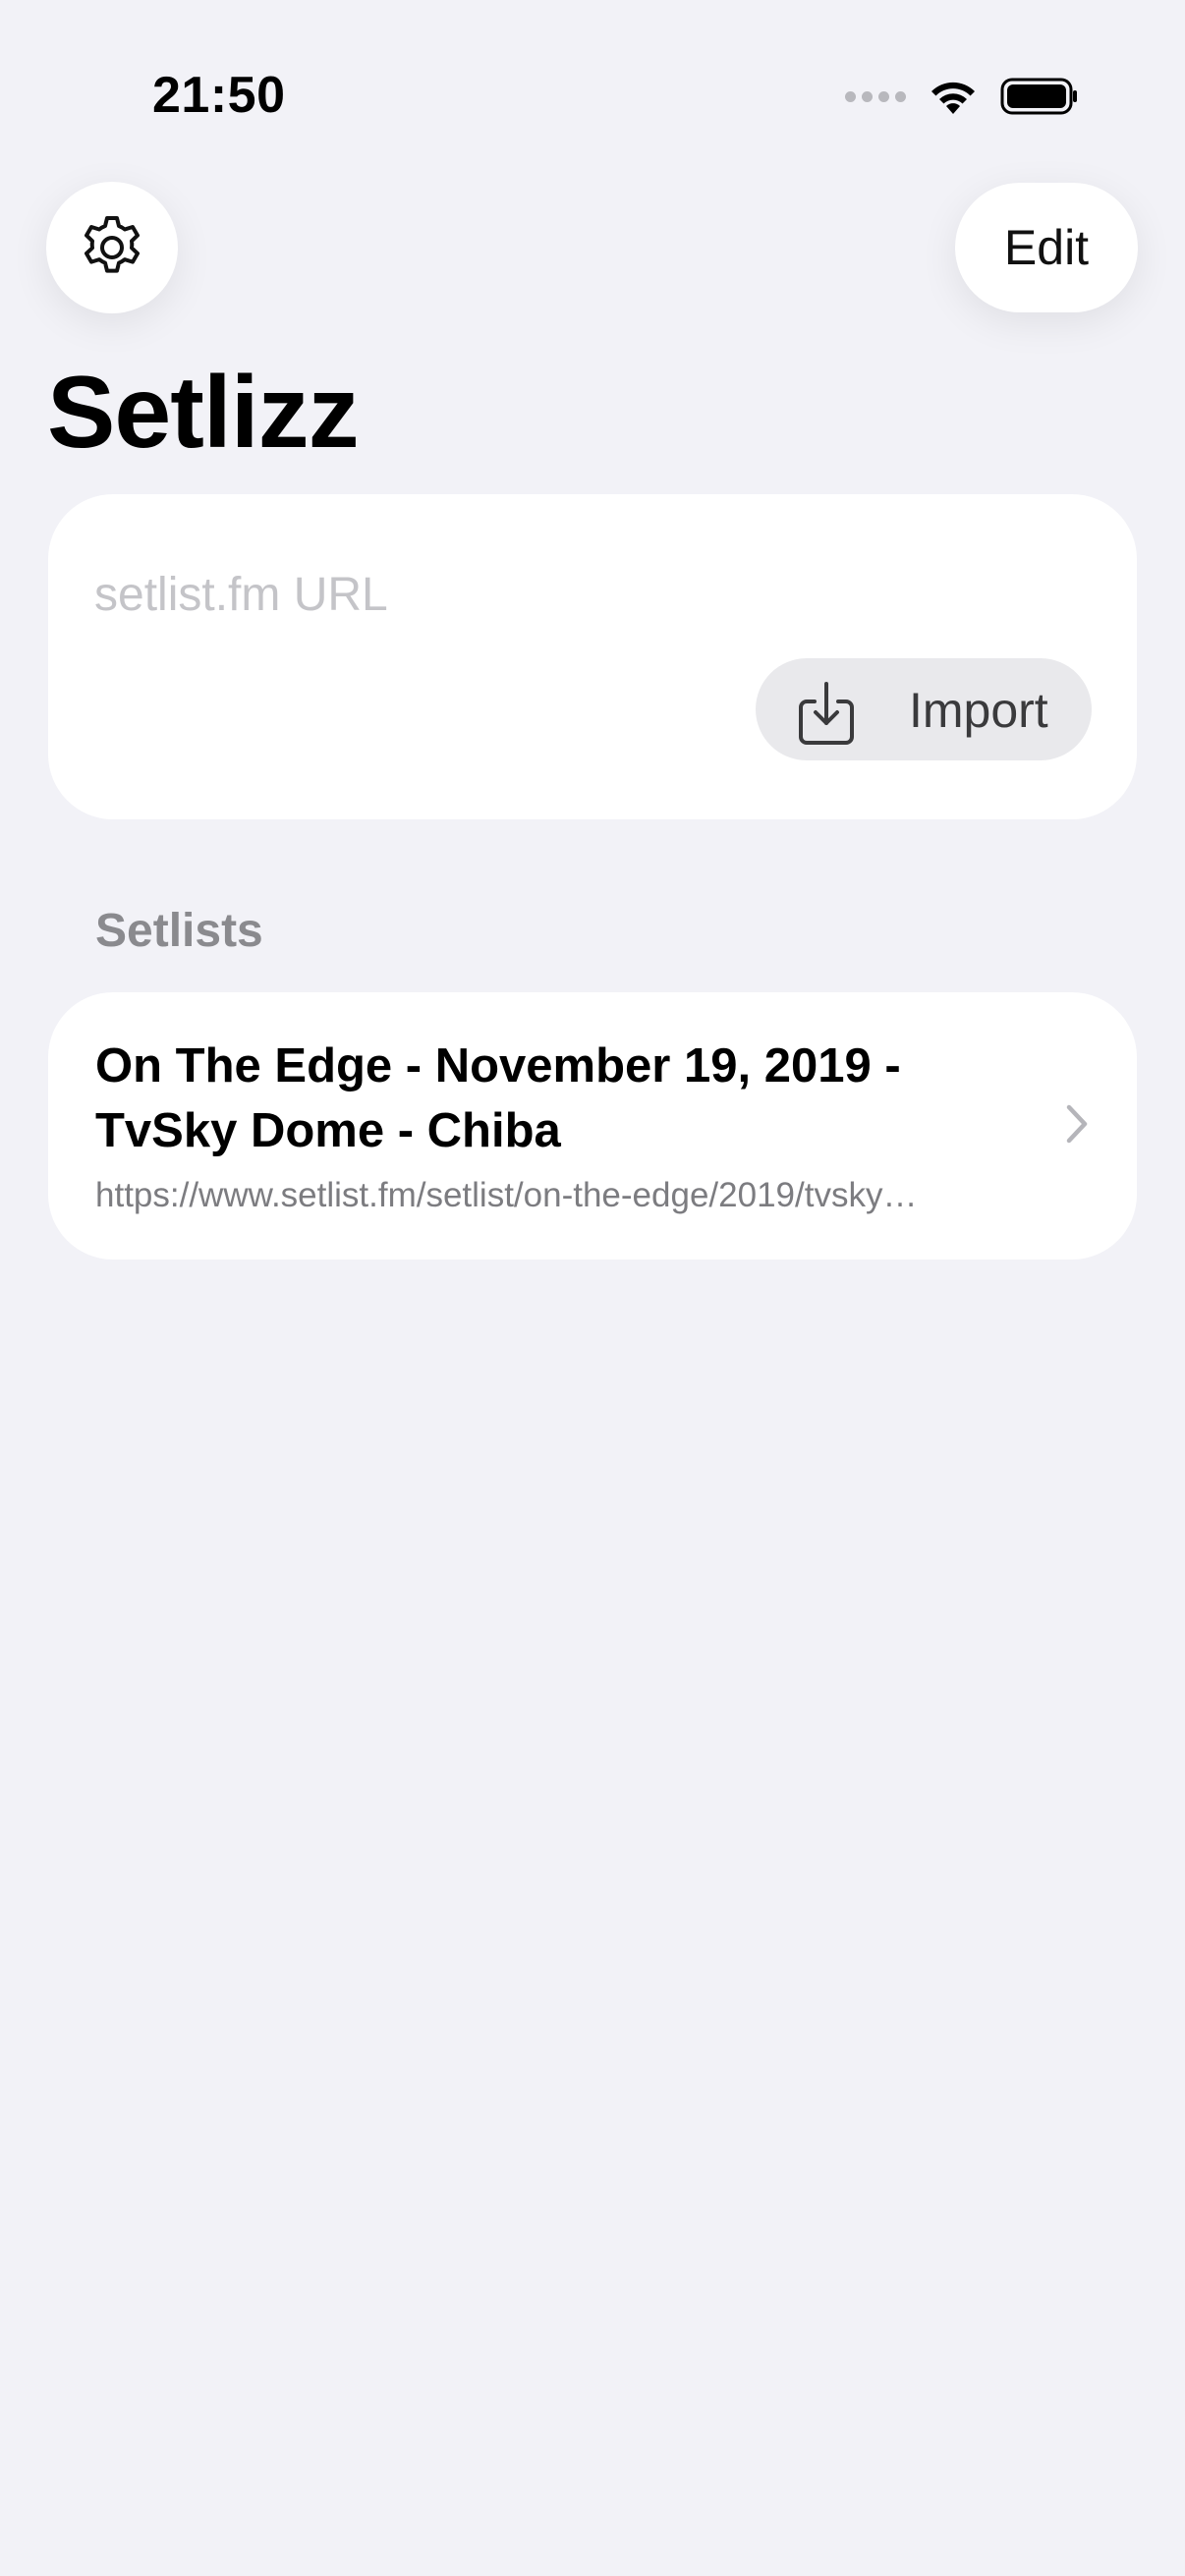 The width and height of the screenshot is (1185, 2576). I want to click on import-button-label: Import, so click(979, 710).